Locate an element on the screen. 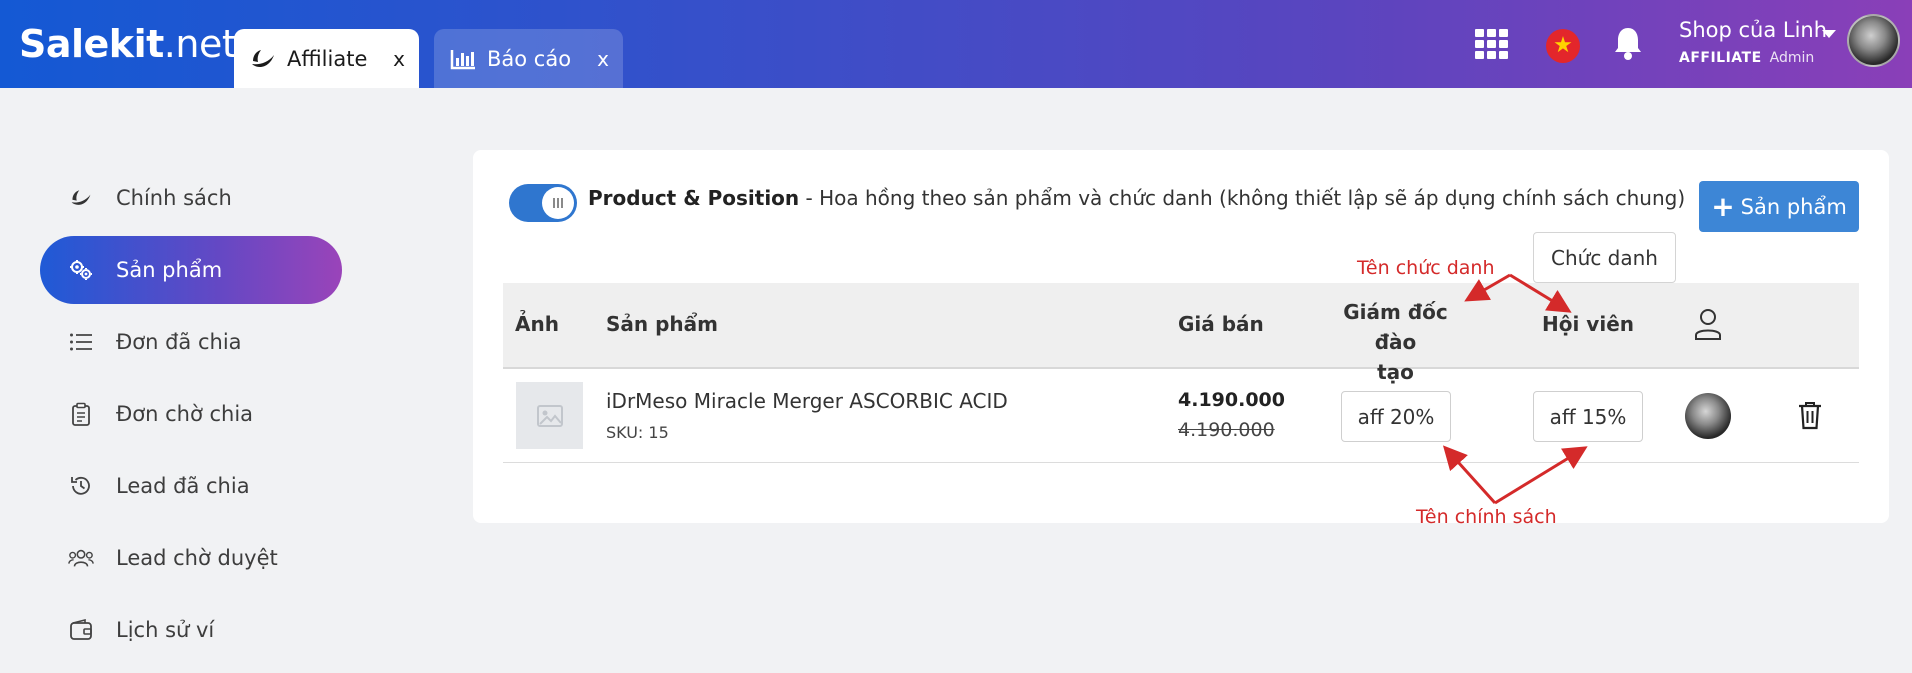 The height and width of the screenshot is (673, 1912). original-price: 4.190.000 is located at coordinates (1226, 430).